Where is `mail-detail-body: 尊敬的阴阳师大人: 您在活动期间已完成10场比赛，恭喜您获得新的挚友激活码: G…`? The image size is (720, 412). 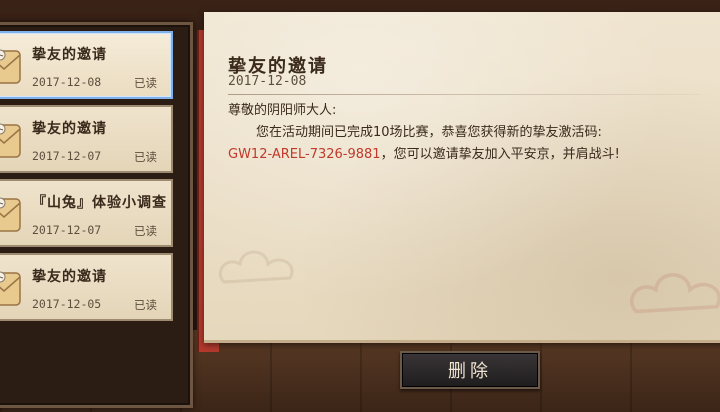
mail-detail-body: 尊敬的阴阳师大人: 您在活动期间已完成10场比赛，恭喜您获得新的挚友激活码: G… is located at coordinates (448, 133).